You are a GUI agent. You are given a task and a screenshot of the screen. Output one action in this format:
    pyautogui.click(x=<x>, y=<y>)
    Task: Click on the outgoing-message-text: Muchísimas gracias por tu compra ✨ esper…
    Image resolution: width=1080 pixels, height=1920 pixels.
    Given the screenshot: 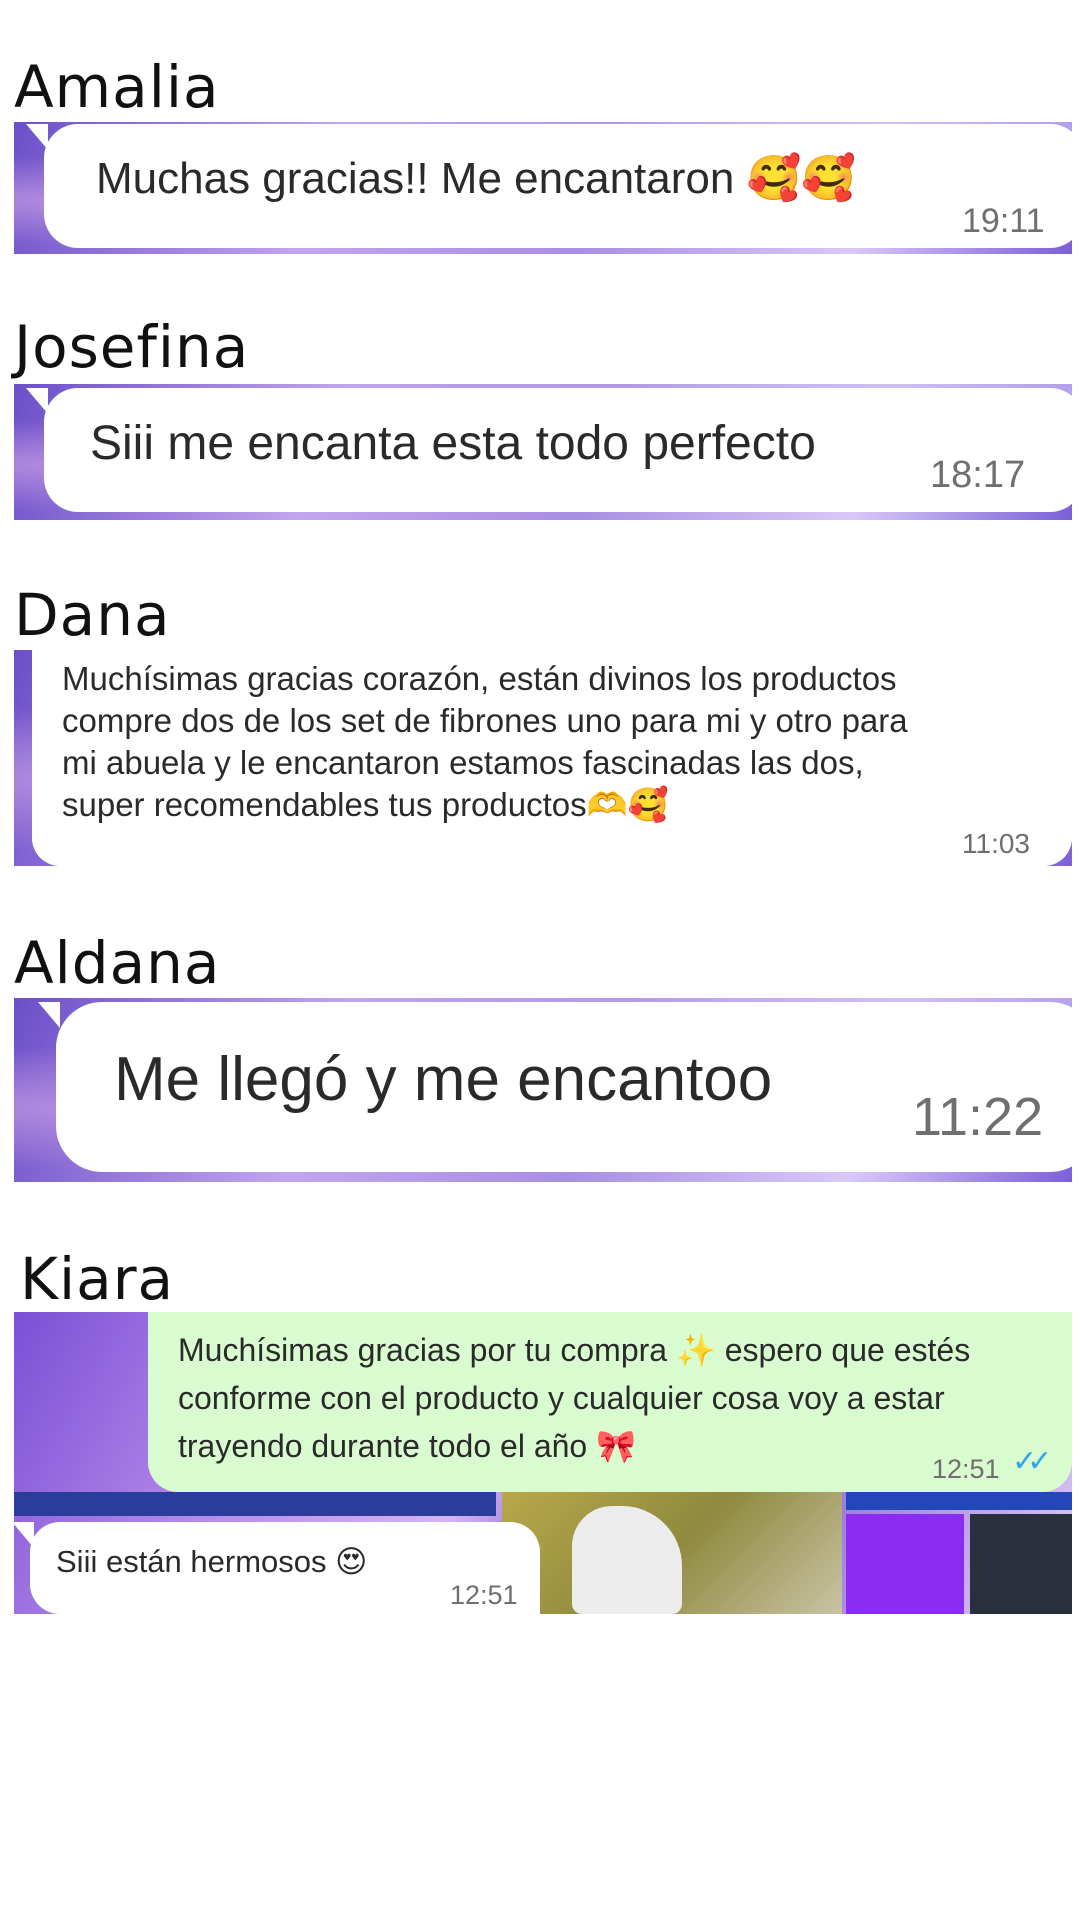 What is the action you would take?
    pyautogui.click(x=574, y=1398)
    